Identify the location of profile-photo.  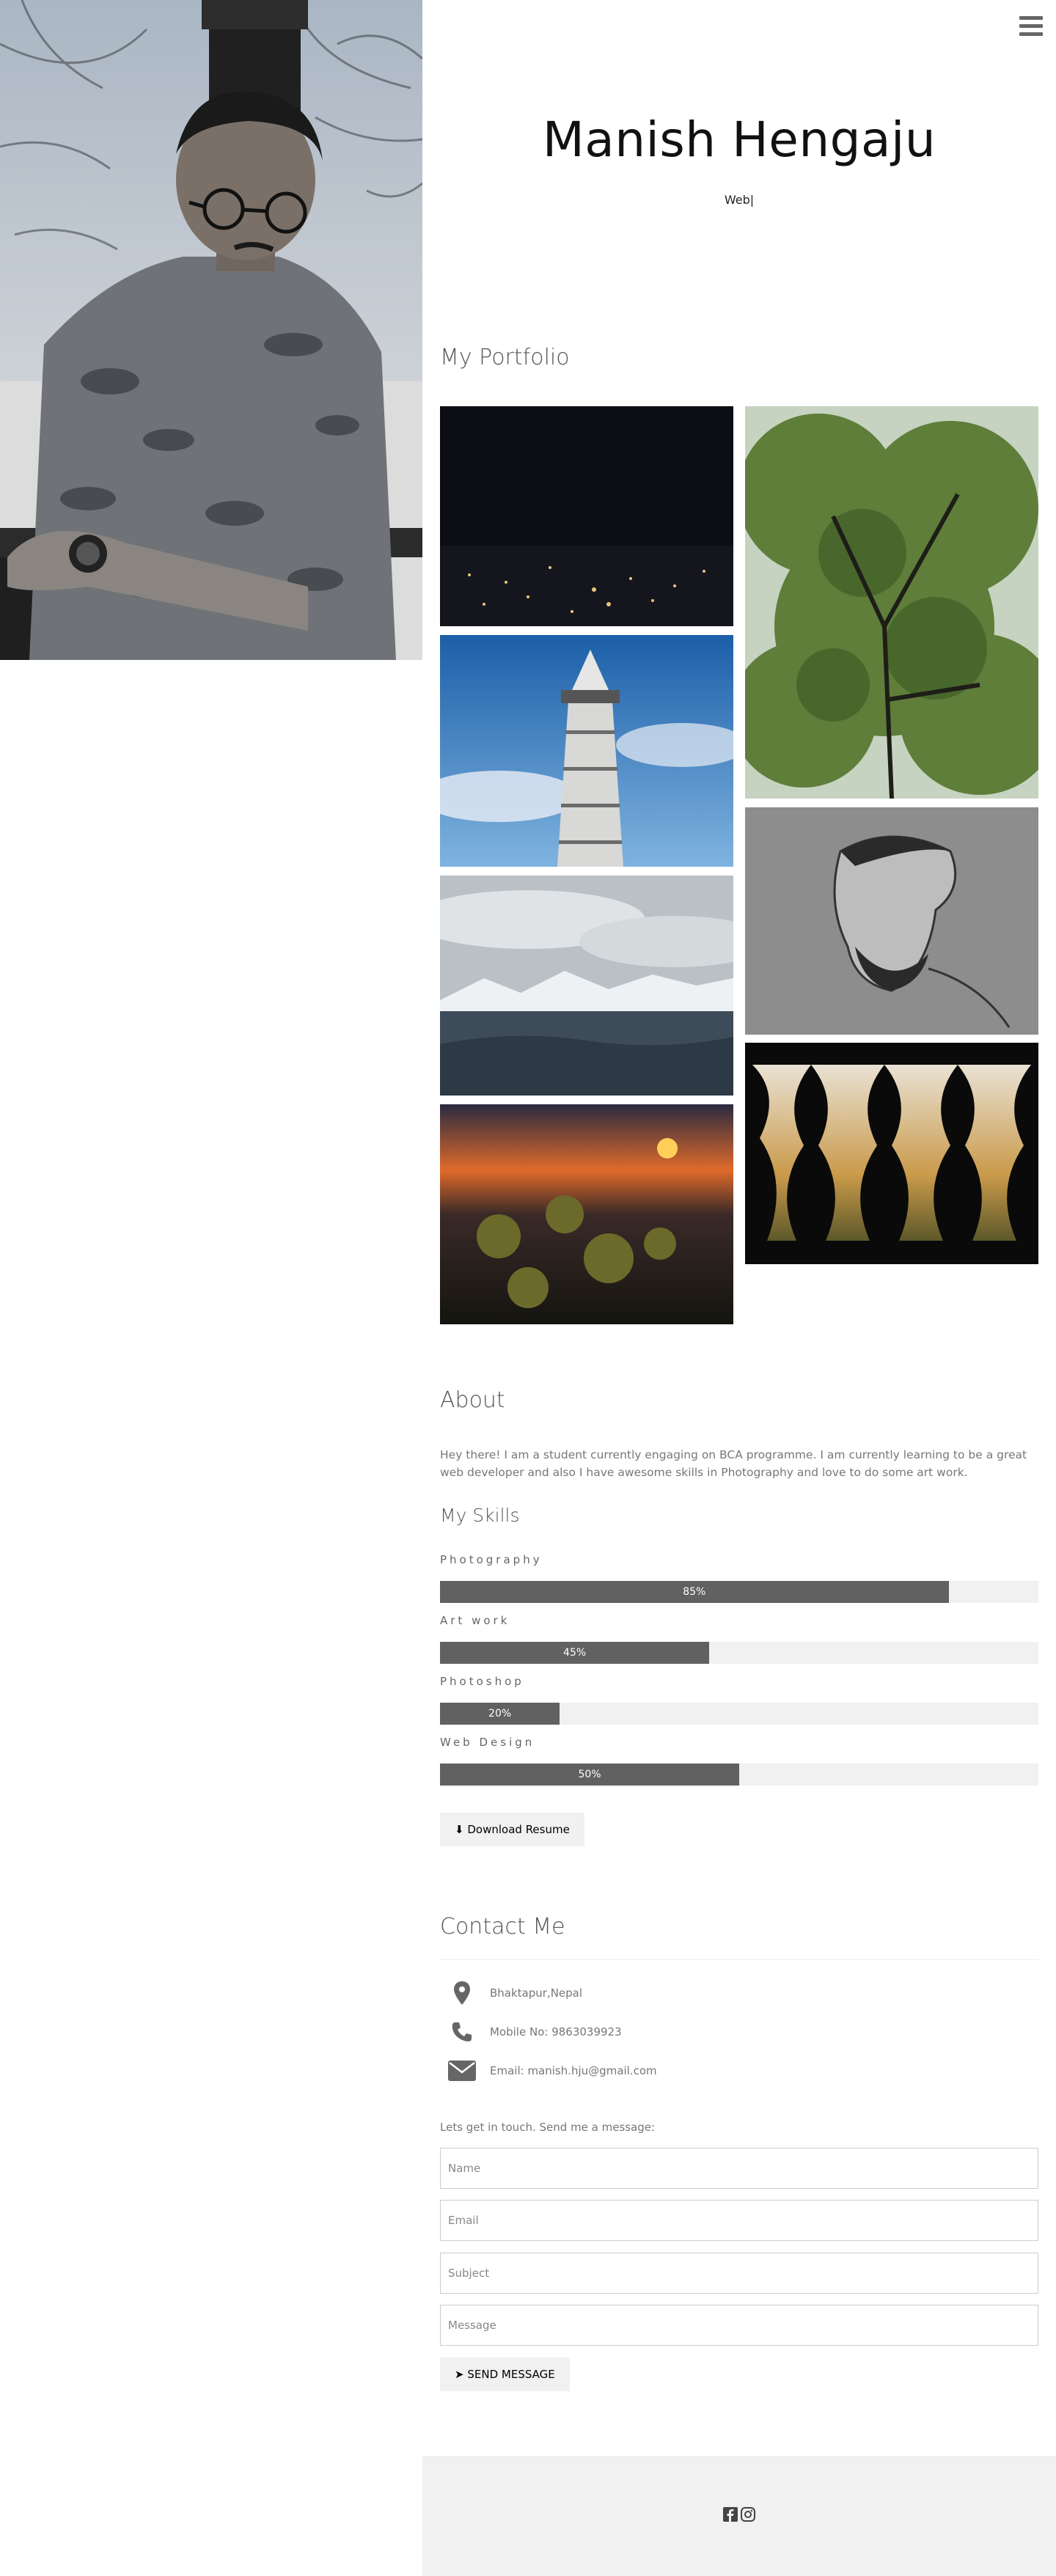
(211, 330).